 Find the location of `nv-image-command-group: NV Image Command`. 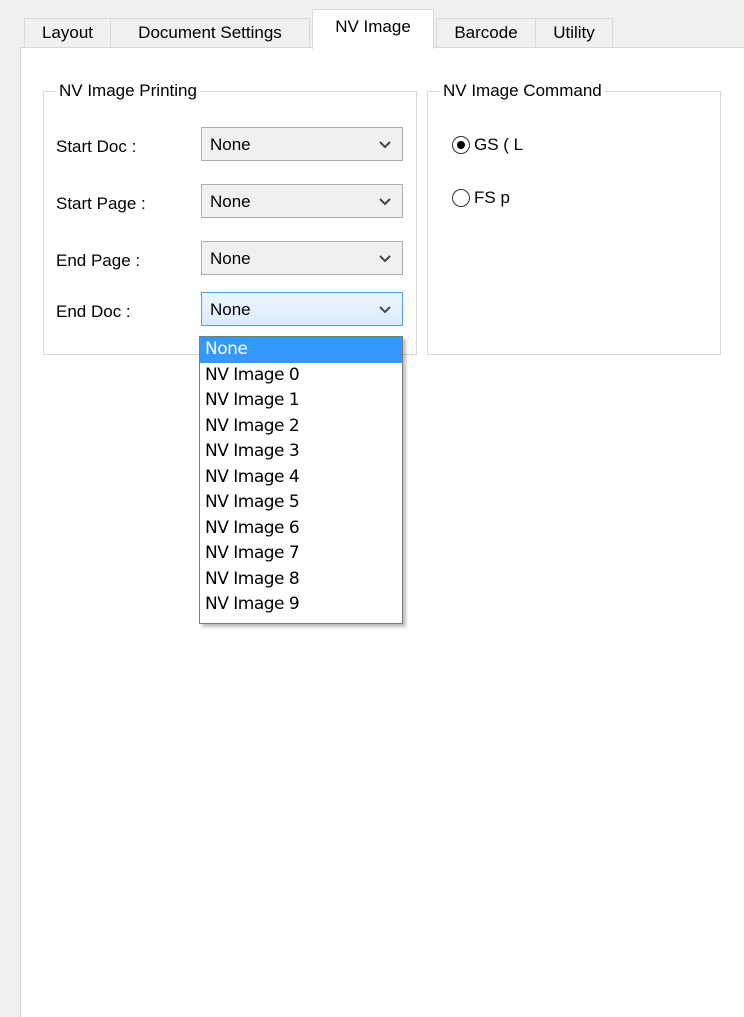

nv-image-command-group: NV Image Command is located at coordinates (574, 217).